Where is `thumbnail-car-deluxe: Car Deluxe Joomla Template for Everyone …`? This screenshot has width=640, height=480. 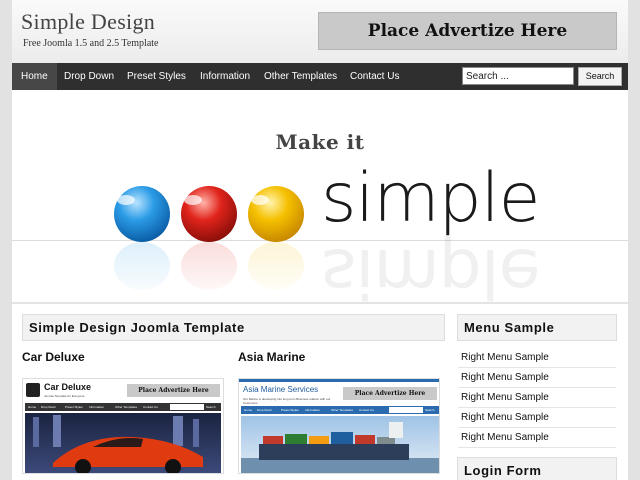
thumbnail-car-deluxe: Car Deluxe Joomla Template for Everyone … is located at coordinates (123, 426).